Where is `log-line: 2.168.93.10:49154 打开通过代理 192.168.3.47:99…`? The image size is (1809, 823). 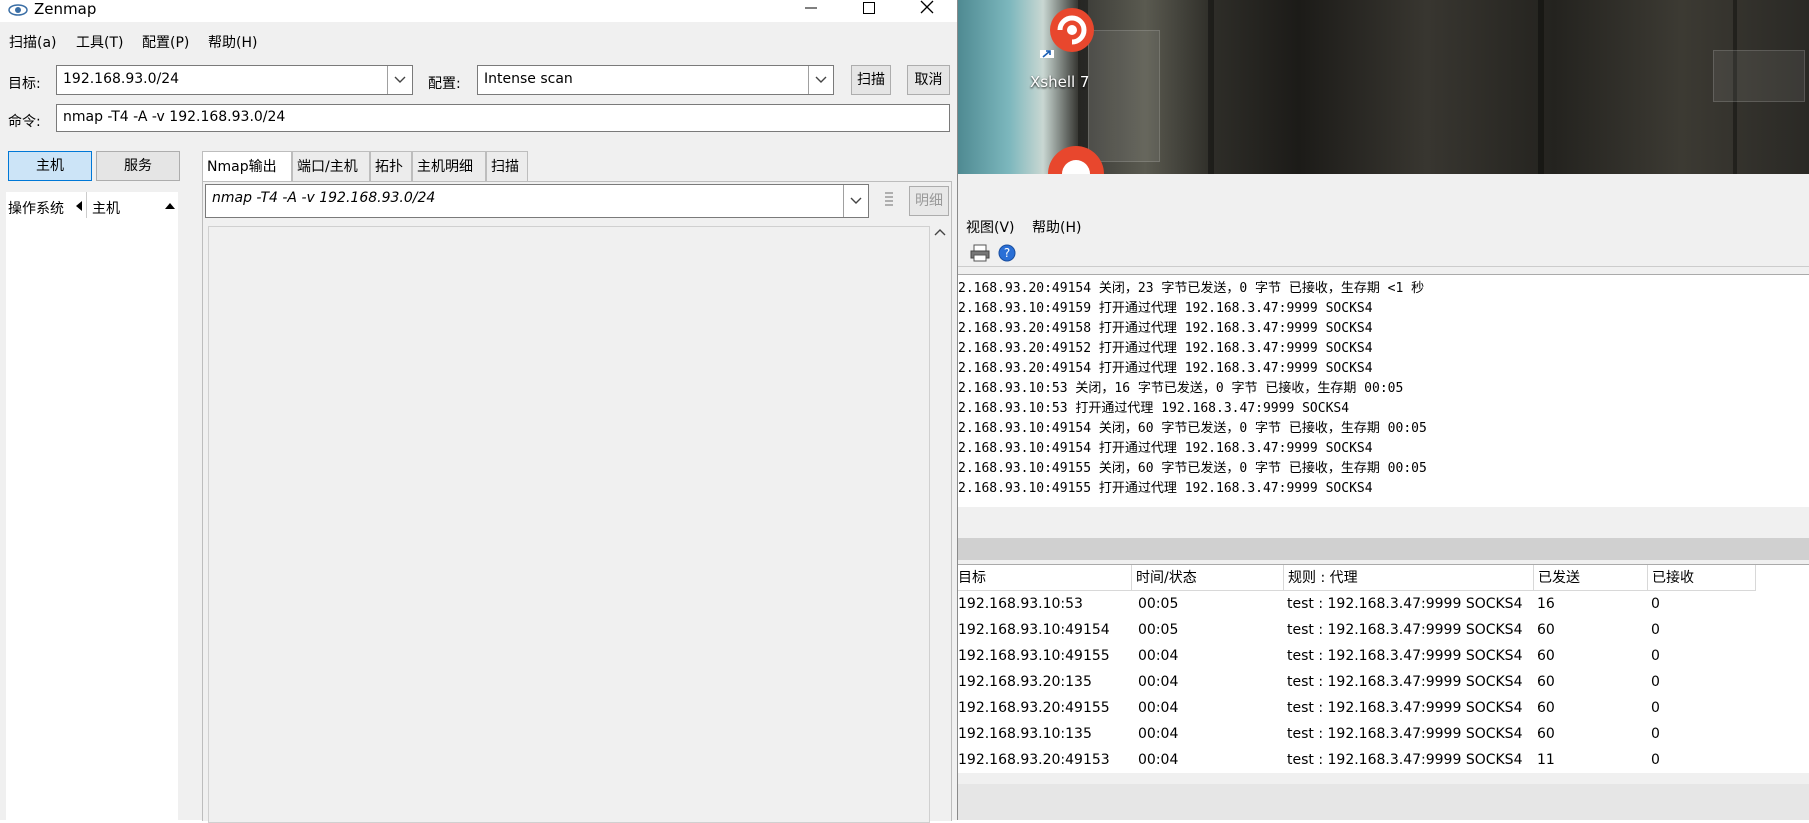 log-line: 2.168.93.10:49154 打开通过代理 192.168.3.47:99… is located at coordinates (1165, 448).